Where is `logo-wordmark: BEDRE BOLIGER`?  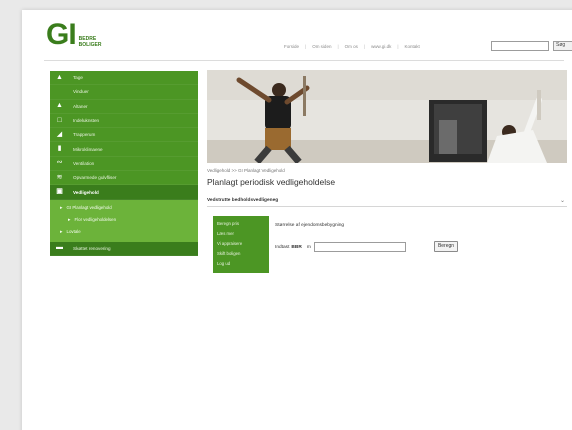
logo-wordmark: BEDRE BOLIGER is located at coordinates (90, 42).